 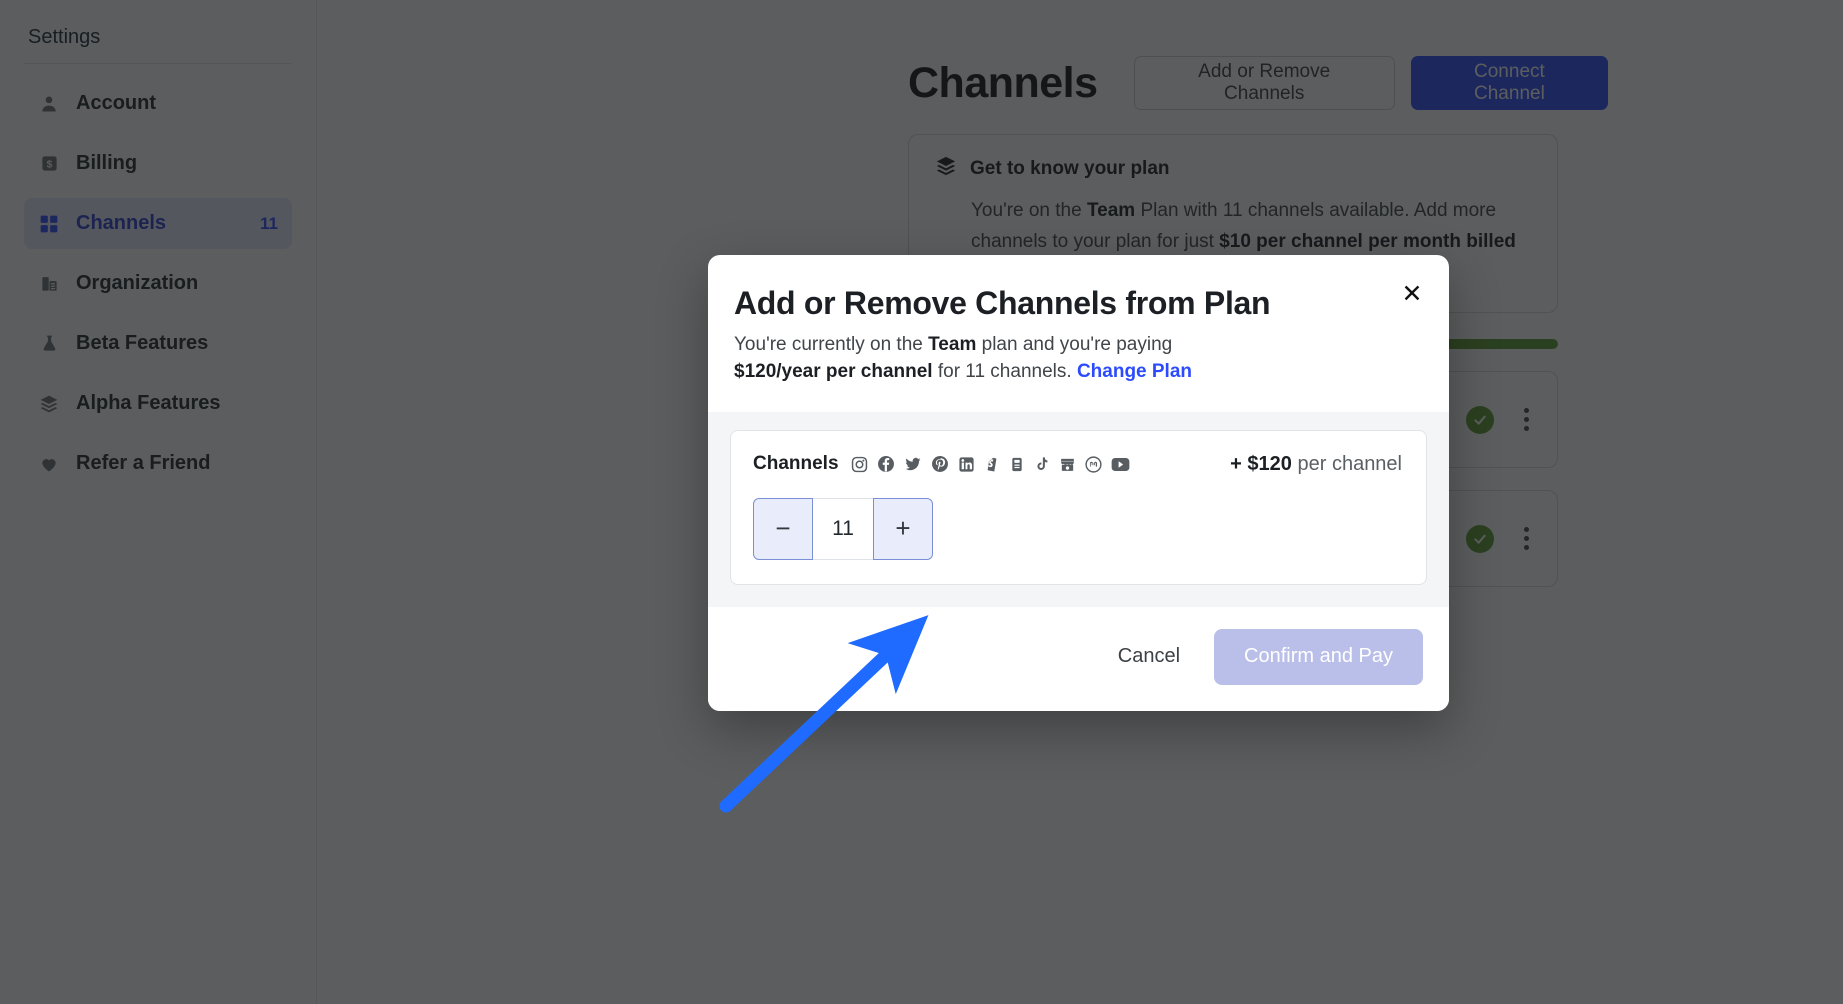 What do you see at coordinates (783, 528) in the screenshot?
I see `decrease-channels-button: −` at bounding box center [783, 528].